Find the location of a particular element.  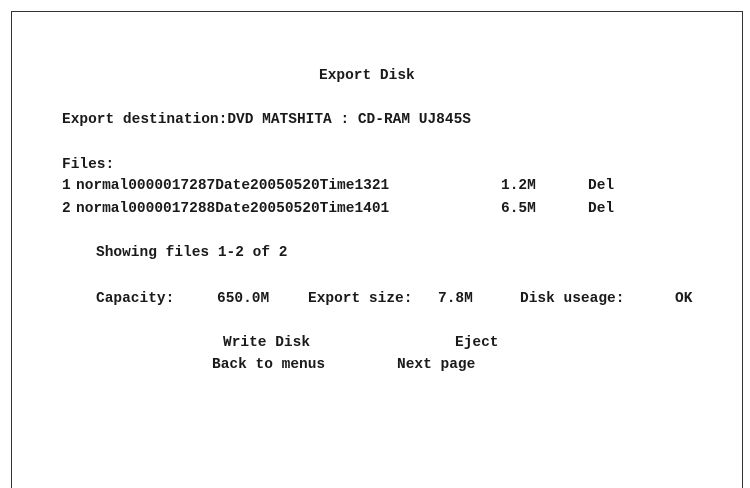

capacity-value: 650.0M is located at coordinates (243, 299).